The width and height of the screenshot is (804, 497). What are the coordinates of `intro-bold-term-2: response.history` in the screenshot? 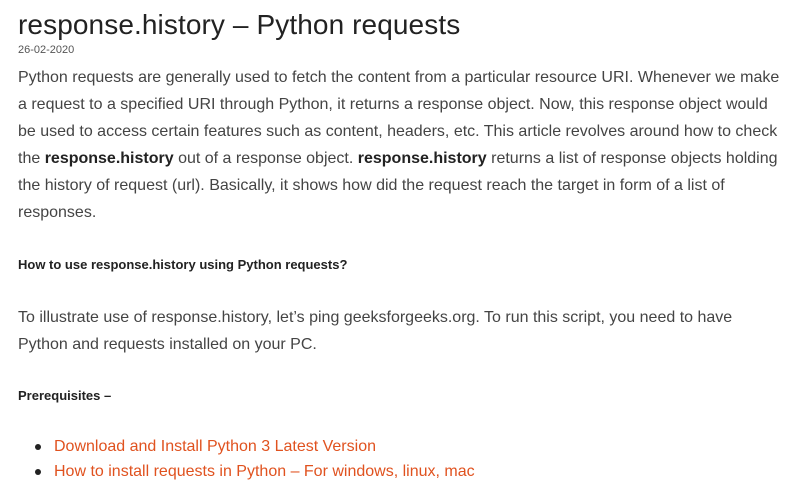 It's located at (422, 158).